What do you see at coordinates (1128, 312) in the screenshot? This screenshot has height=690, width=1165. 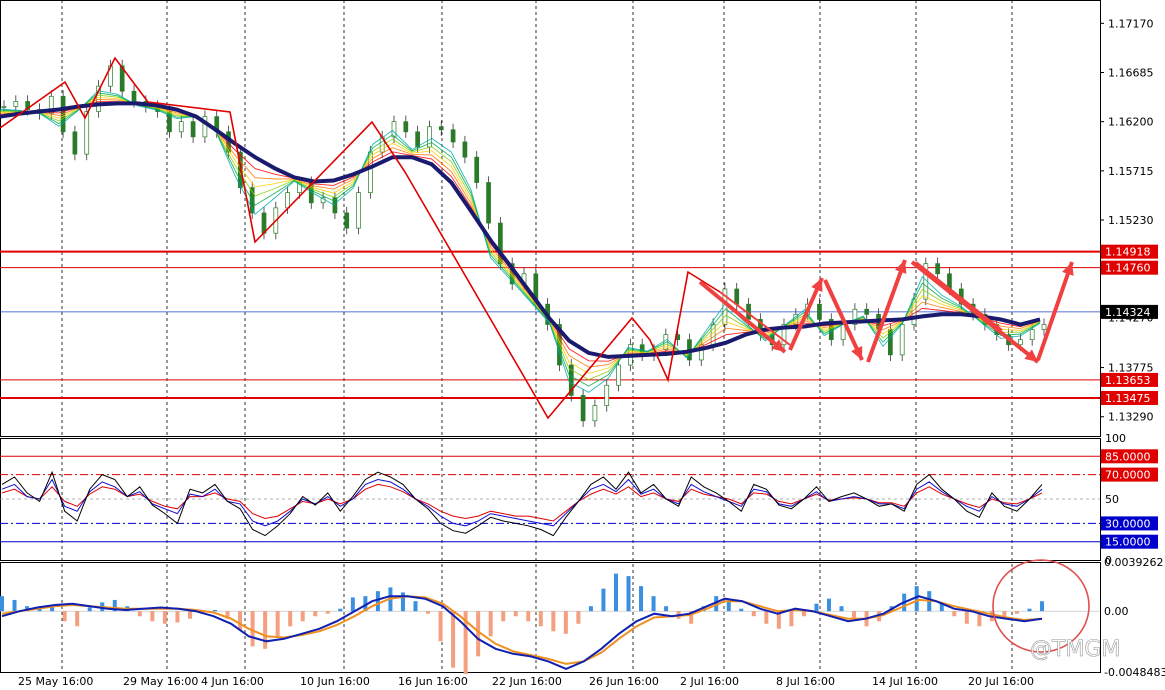 I see `current-price-label: 1.14324` at bounding box center [1128, 312].